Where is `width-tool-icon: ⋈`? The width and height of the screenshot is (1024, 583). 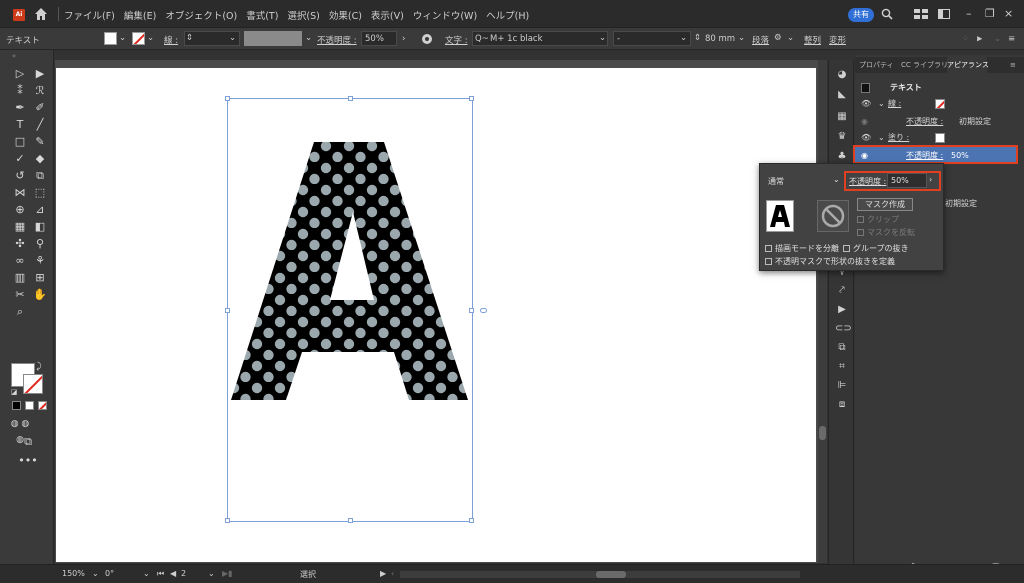
width-tool-icon: ⋈ is located at coordinates (20, 193).